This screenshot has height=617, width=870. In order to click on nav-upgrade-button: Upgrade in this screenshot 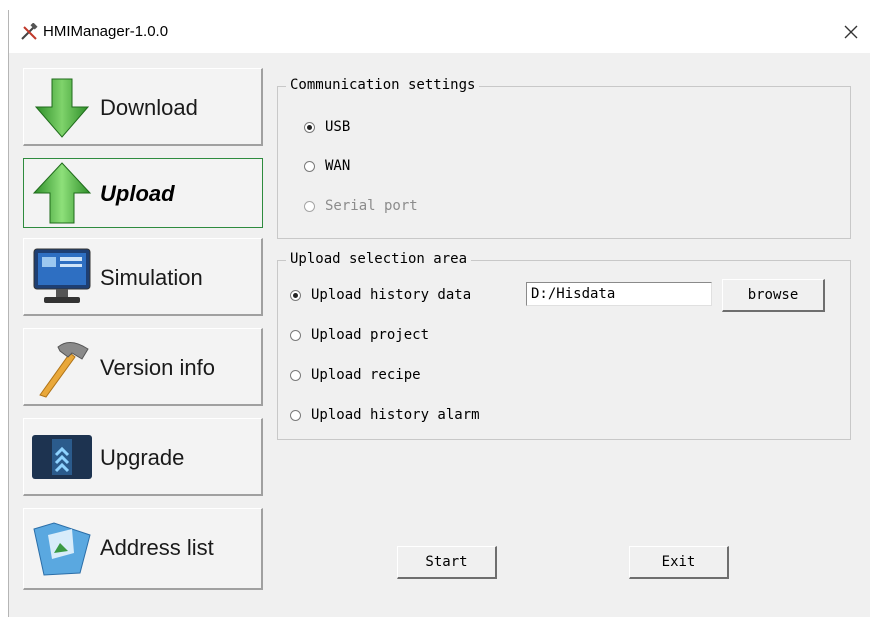, I will do `click(143, 457)`.